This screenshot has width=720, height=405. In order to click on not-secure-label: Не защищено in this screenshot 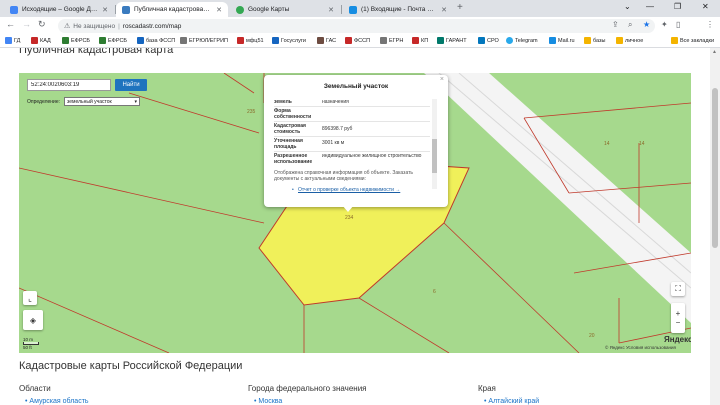, I will do `click(94, 26)`.